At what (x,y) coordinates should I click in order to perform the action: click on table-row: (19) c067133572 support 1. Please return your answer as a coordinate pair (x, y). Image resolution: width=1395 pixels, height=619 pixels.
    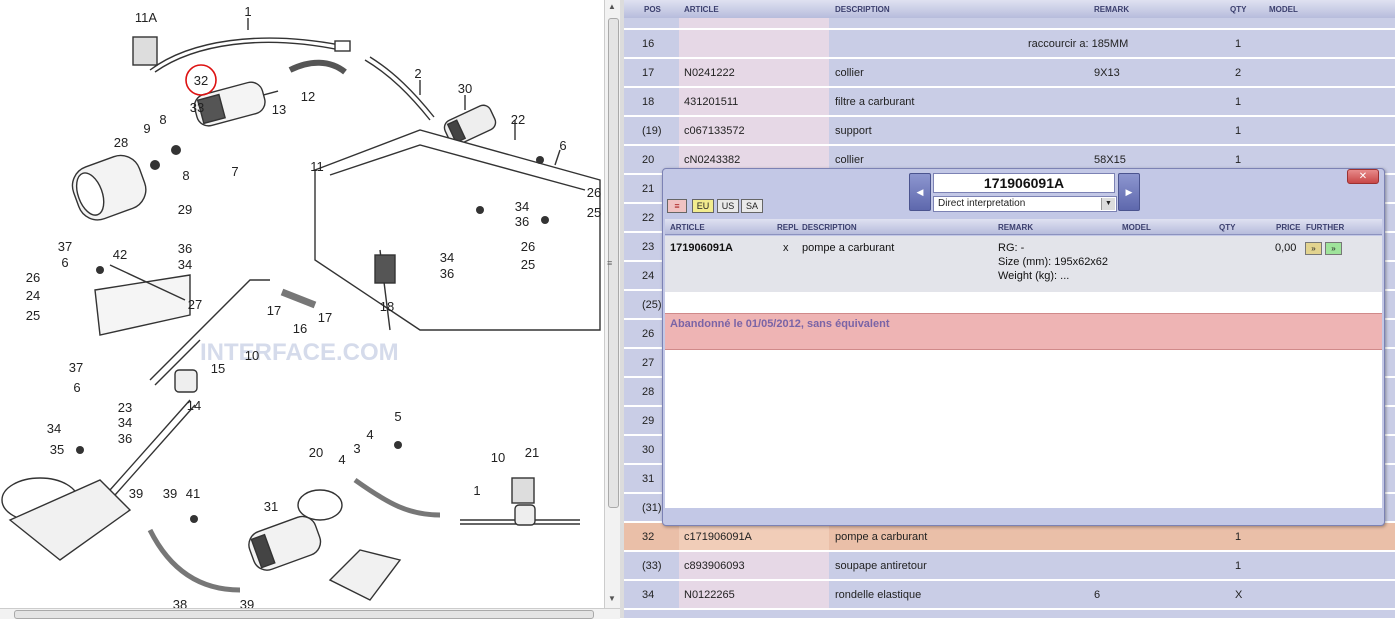
    Looking at the image, I should click on (1009, 131).